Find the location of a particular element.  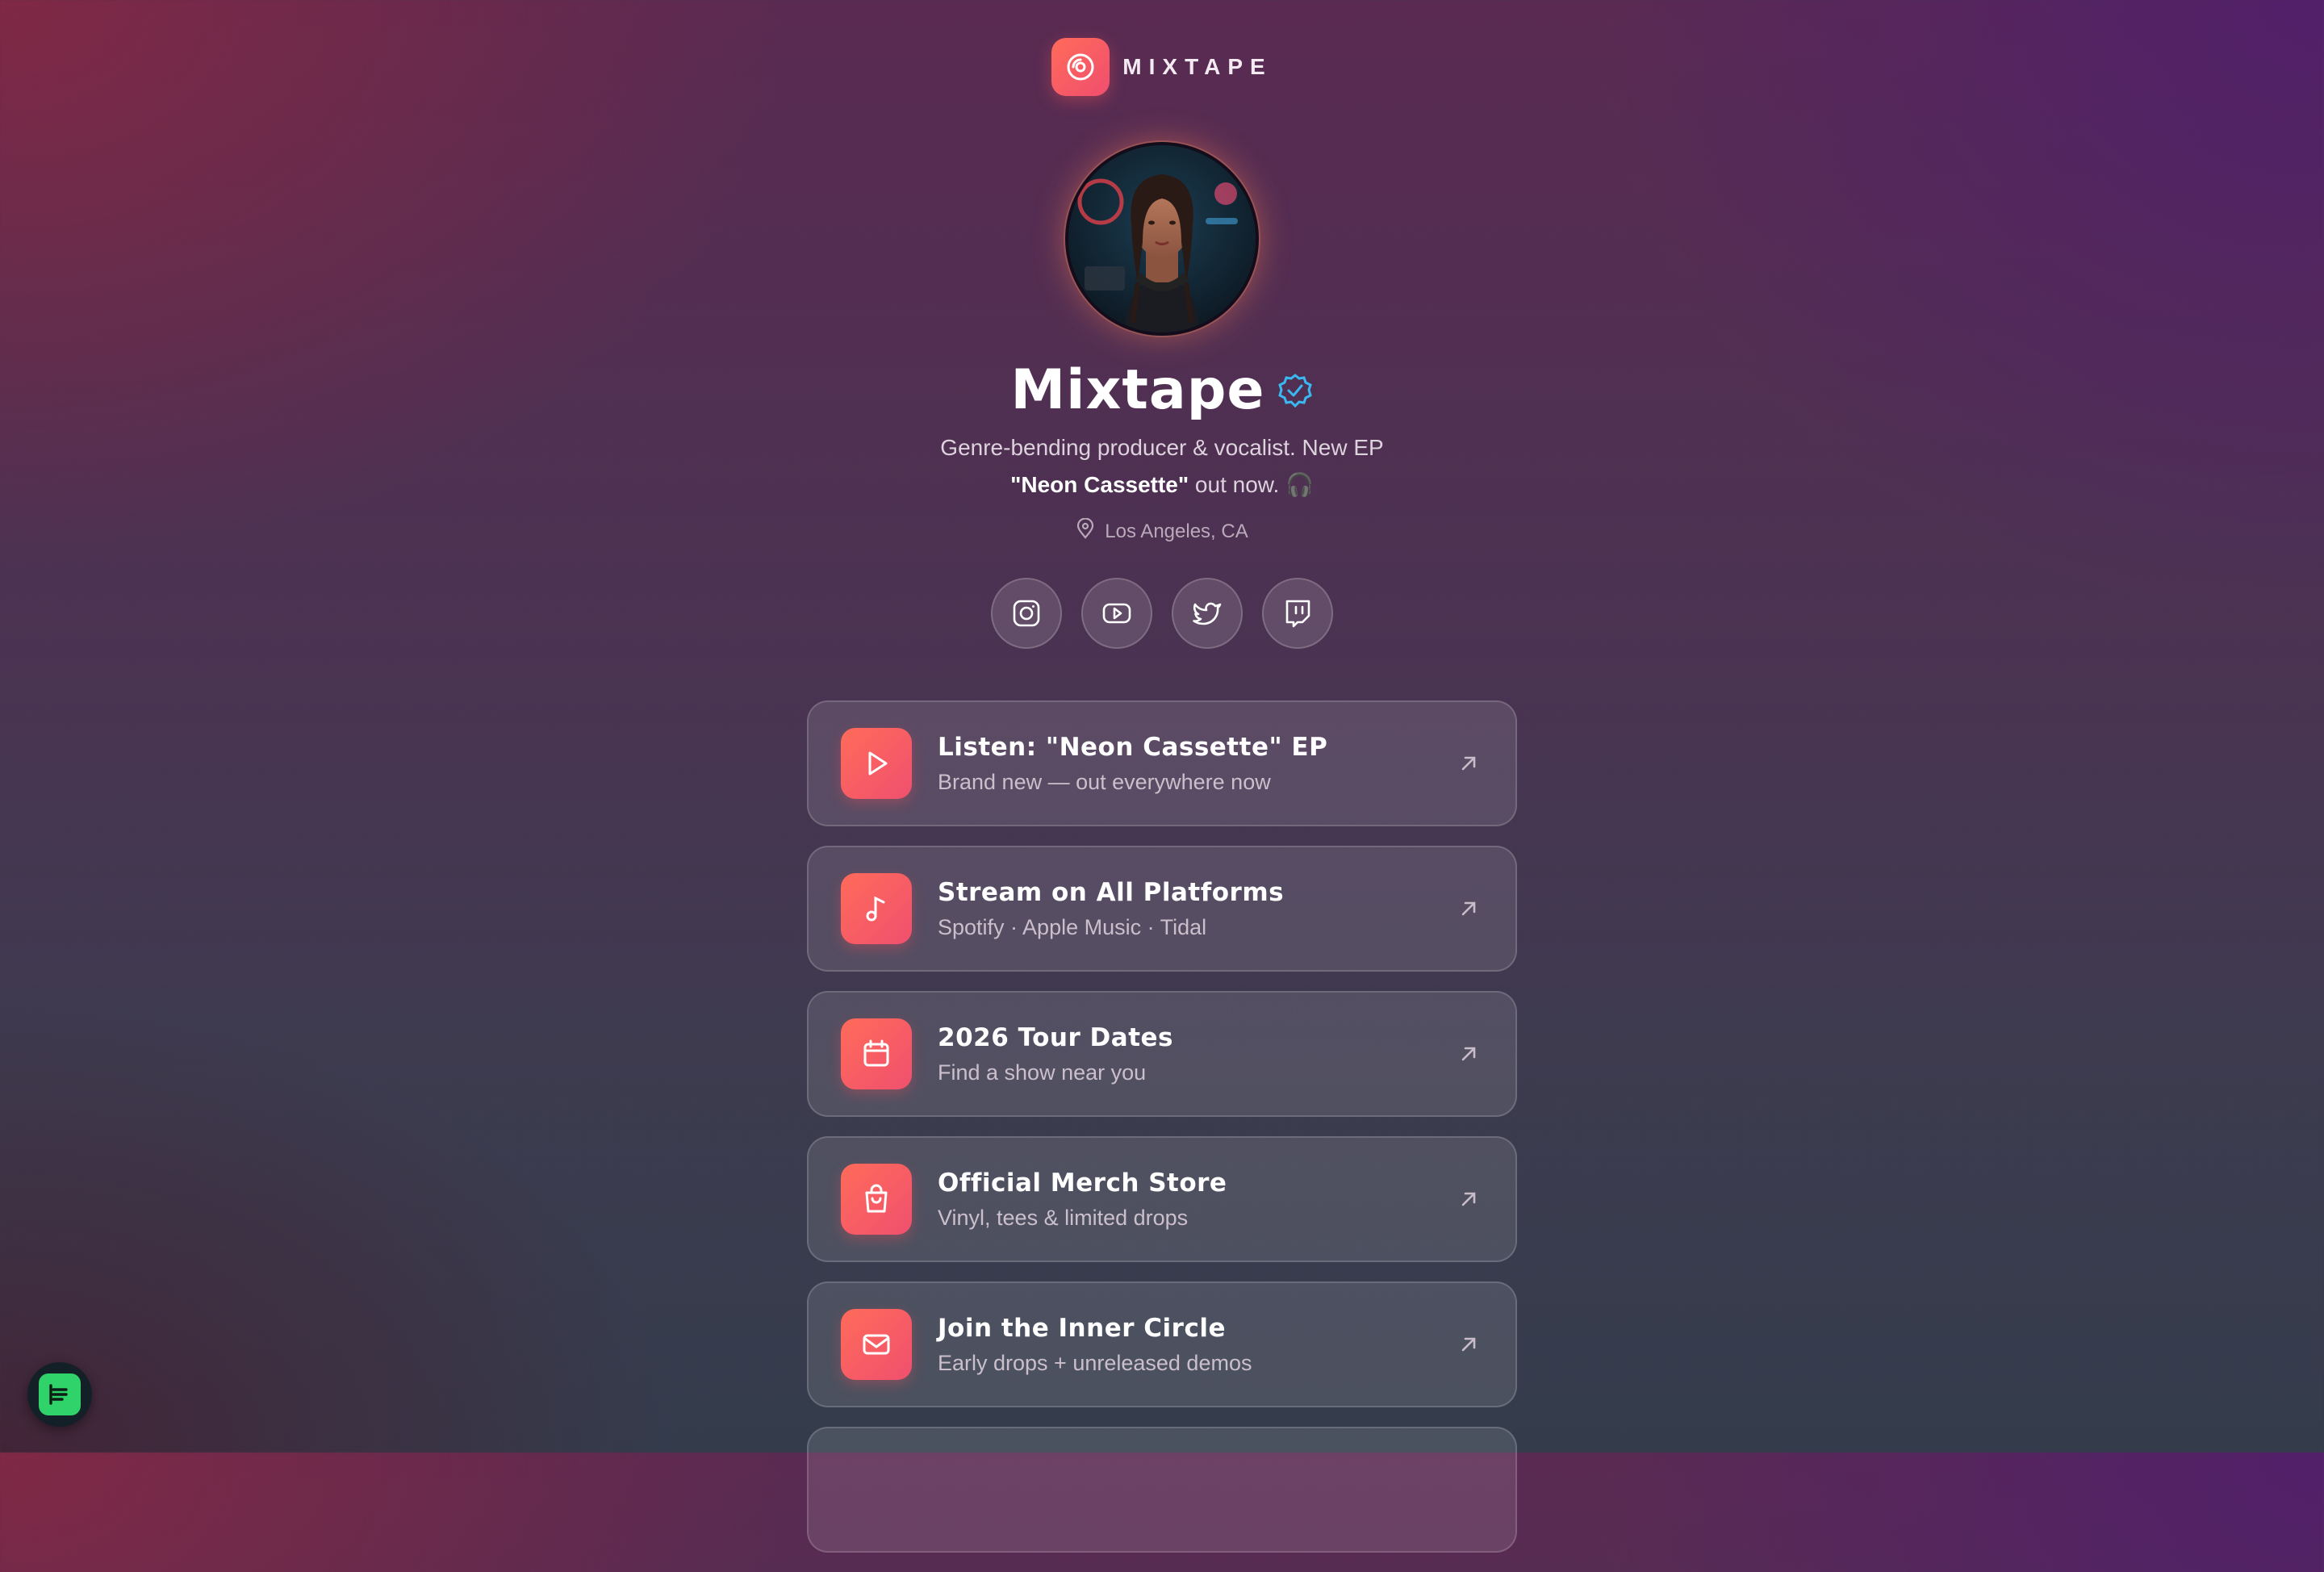

link-title: Official Merch Store is located at coordinates (1083, 1183).